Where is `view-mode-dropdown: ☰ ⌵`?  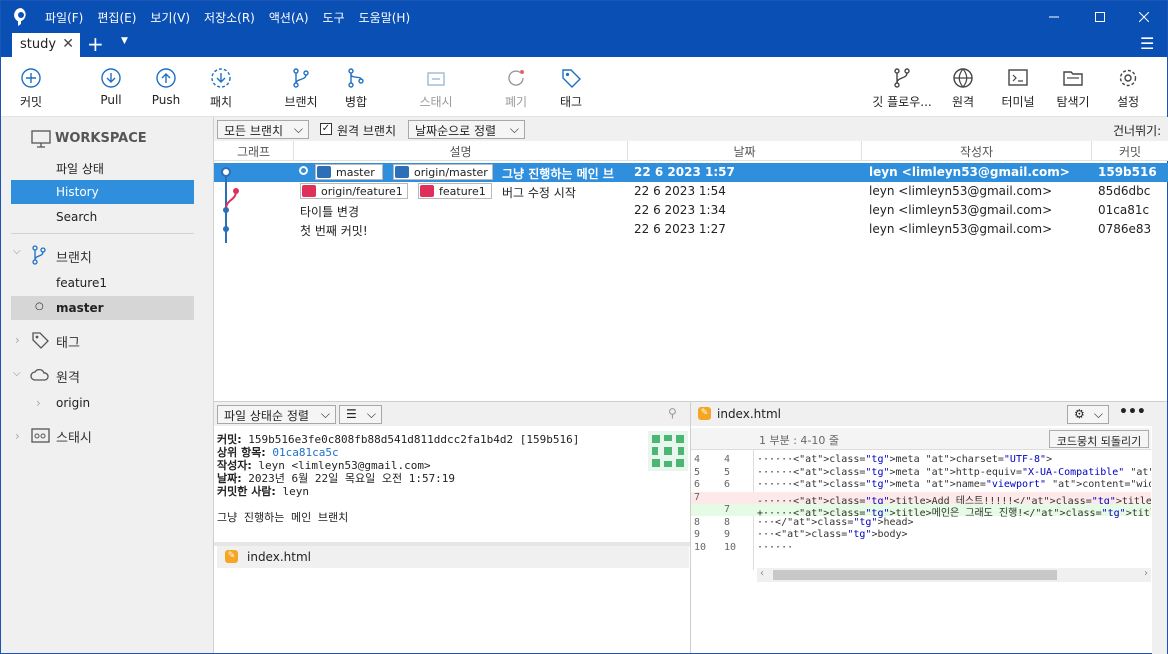
view-mode-dropdown: ☰ ⌵ is located at coordinates (360, 414).